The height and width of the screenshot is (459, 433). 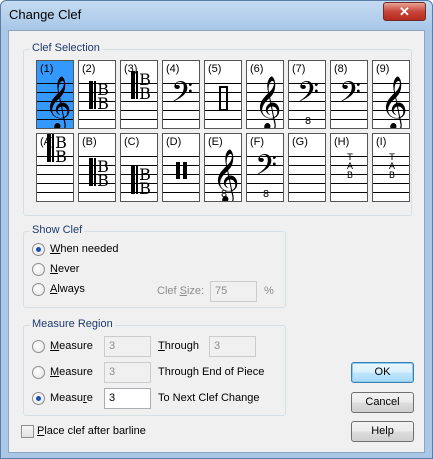 I want to click on show-clef-label: Show Clef, so click(x=57, y=230).